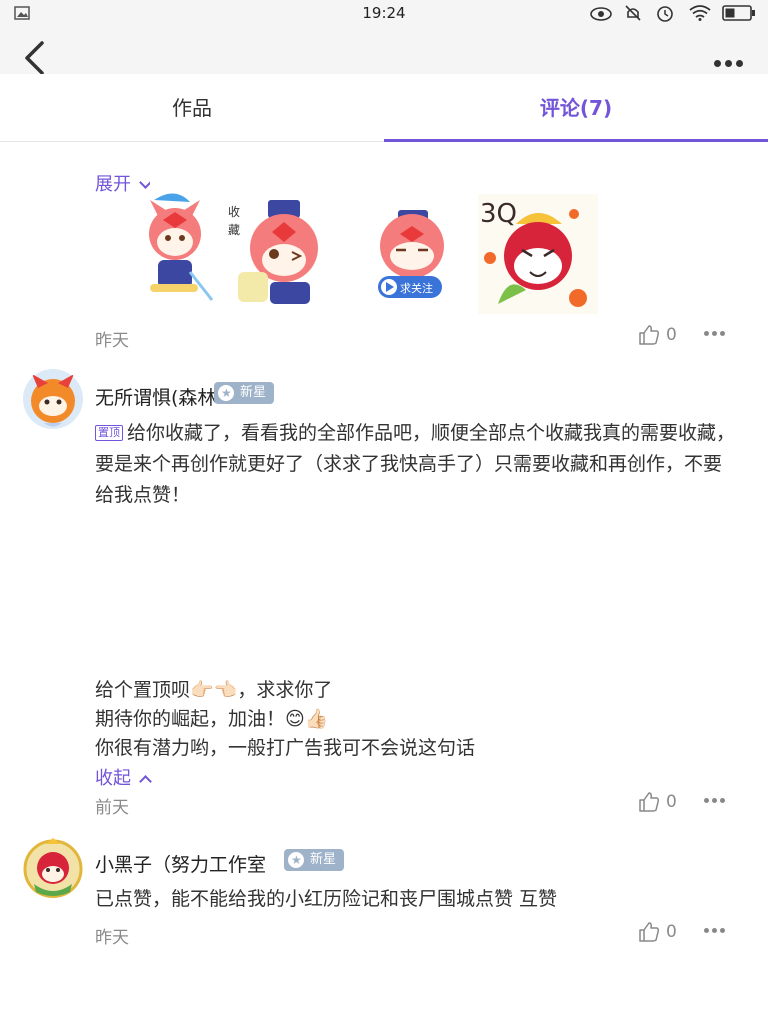 Image resolution: width=768 pixels, height=1024 pixels. Describe the element at coordinates (601, 14) in the screenshot. I see `eye-icon` at that location.